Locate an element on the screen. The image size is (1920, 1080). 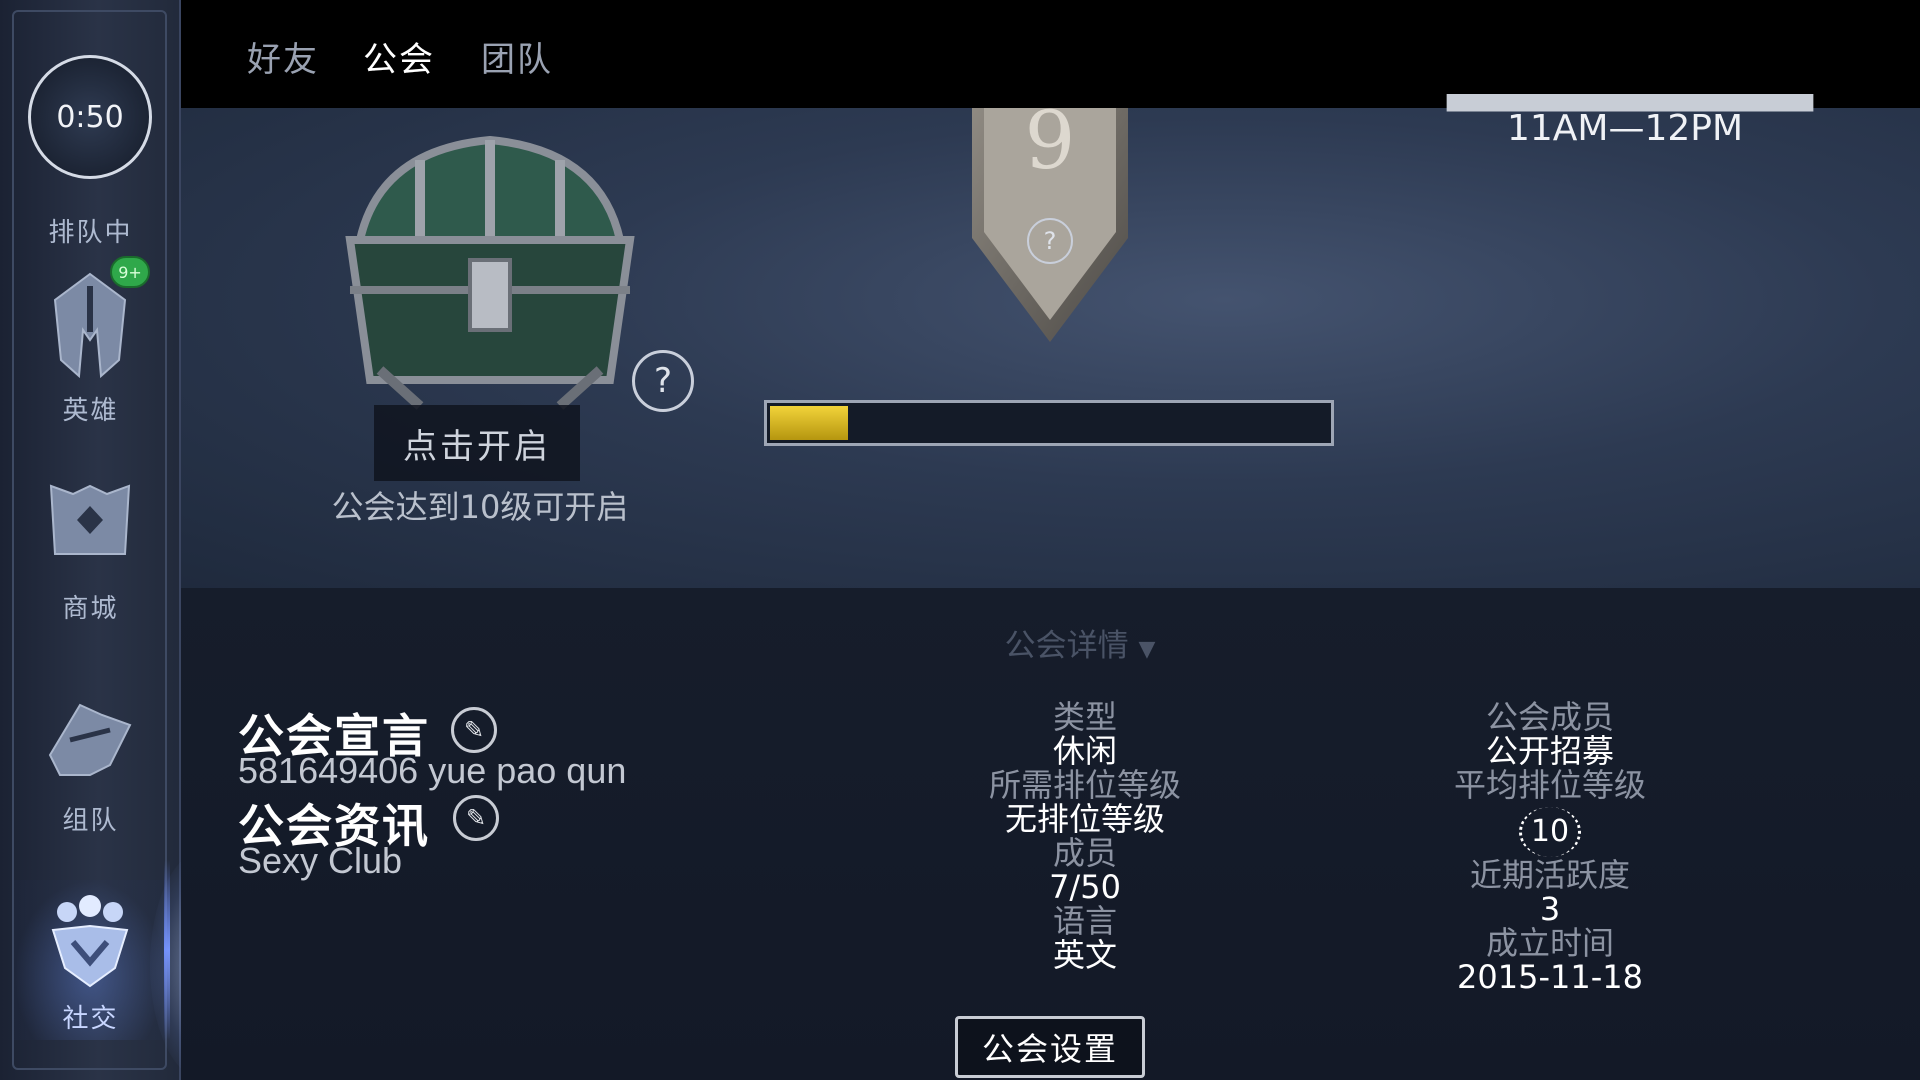
language-value: 英文 is located at coordinates (1084, 955).